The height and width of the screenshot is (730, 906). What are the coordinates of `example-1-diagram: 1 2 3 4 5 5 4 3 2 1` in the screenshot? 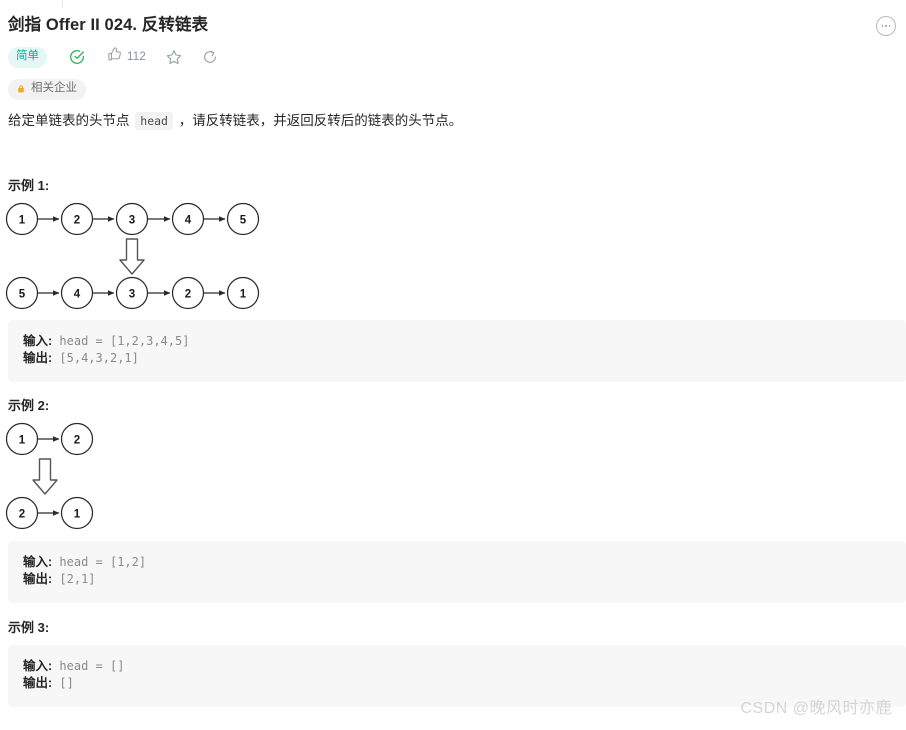 It's located at (142, 254).